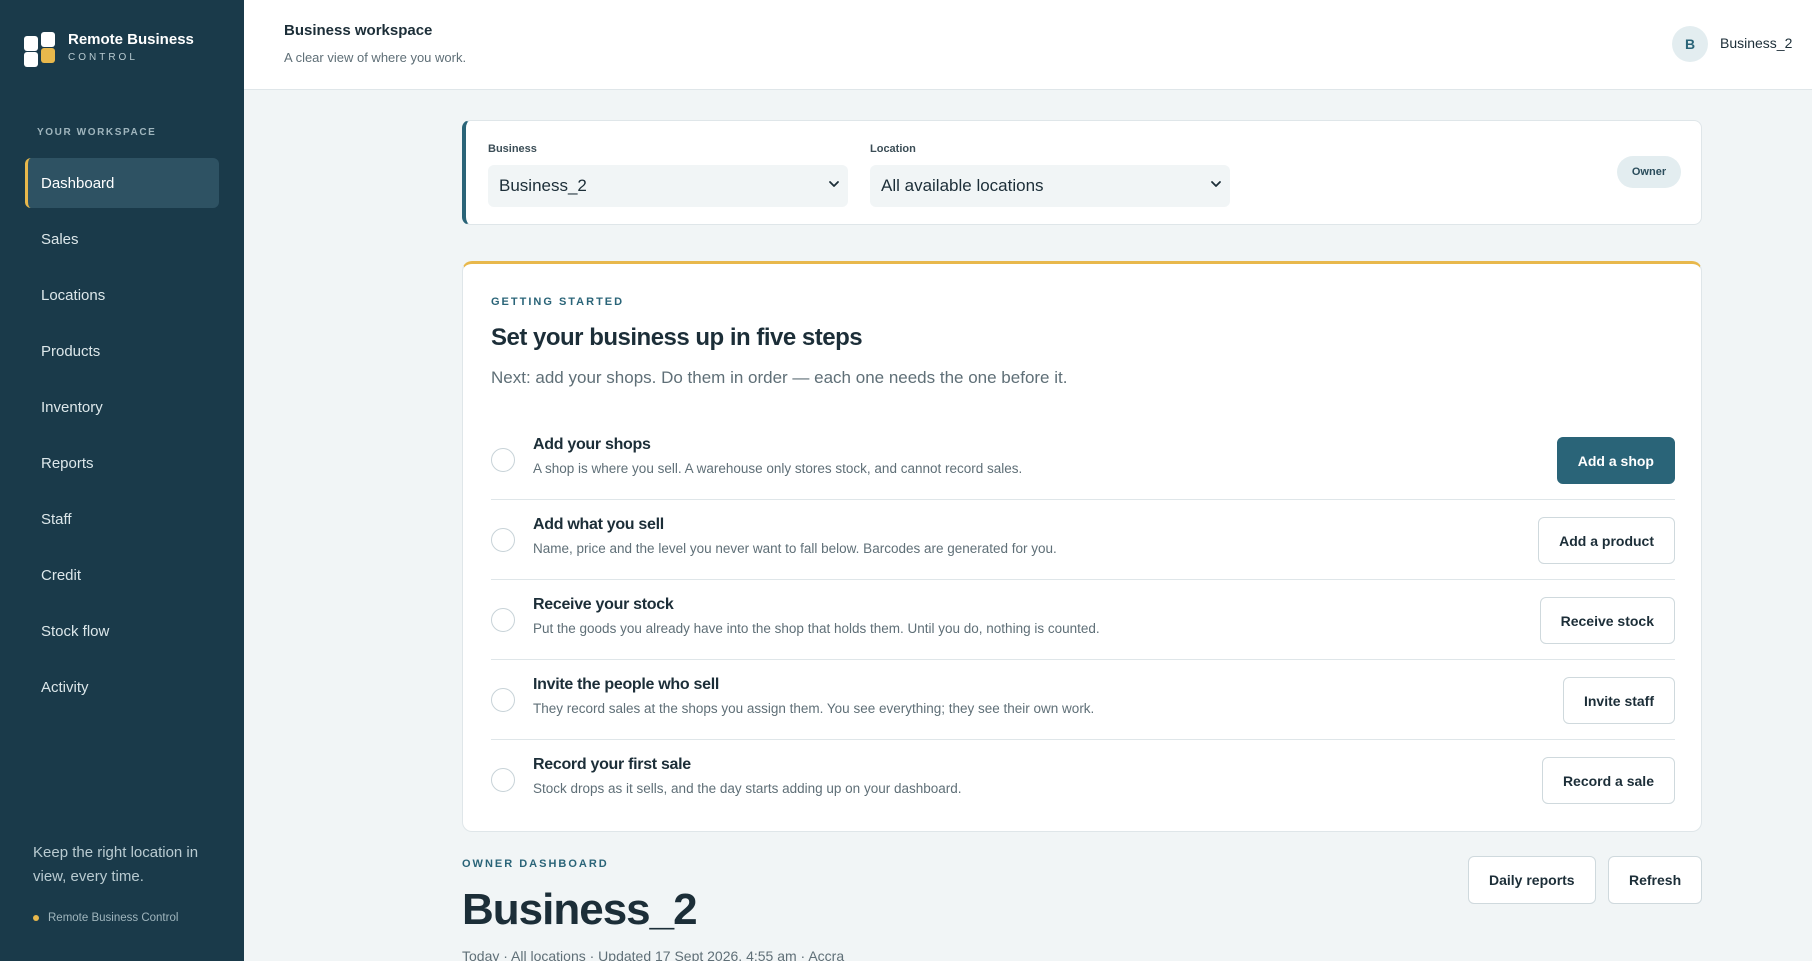 The width and height of the screenshot is (1812, 961). Describe the element at coordinates (97, 132) in the screenshot. I see `workspace-section-label: YOUR WORKSPACE` at that location.